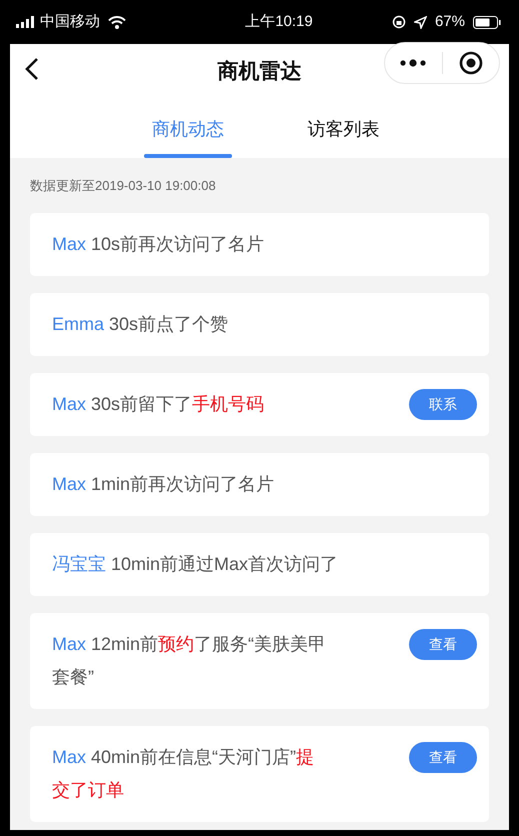  What do you see at coordinates (188, 129) in the screenshot?
I see `tab: 商机动态` at bounding box center [188, 129].